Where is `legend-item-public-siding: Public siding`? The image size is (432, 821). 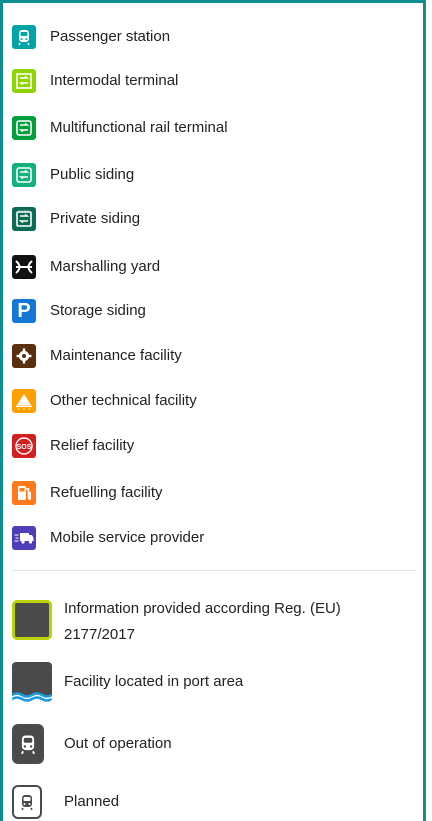
legend-item-public-siding: Public siding is located at coordinates (73, 175).